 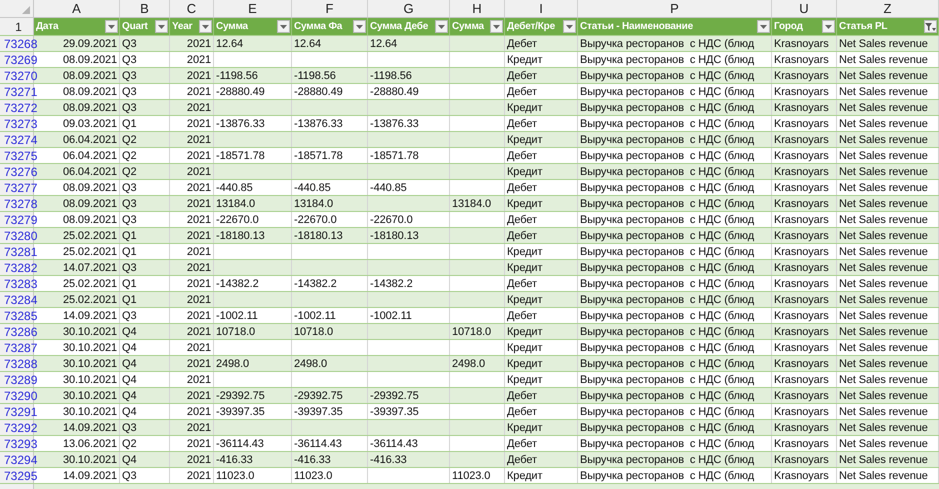 I want to click on column-letter: Z, so click(x=888, y=8).